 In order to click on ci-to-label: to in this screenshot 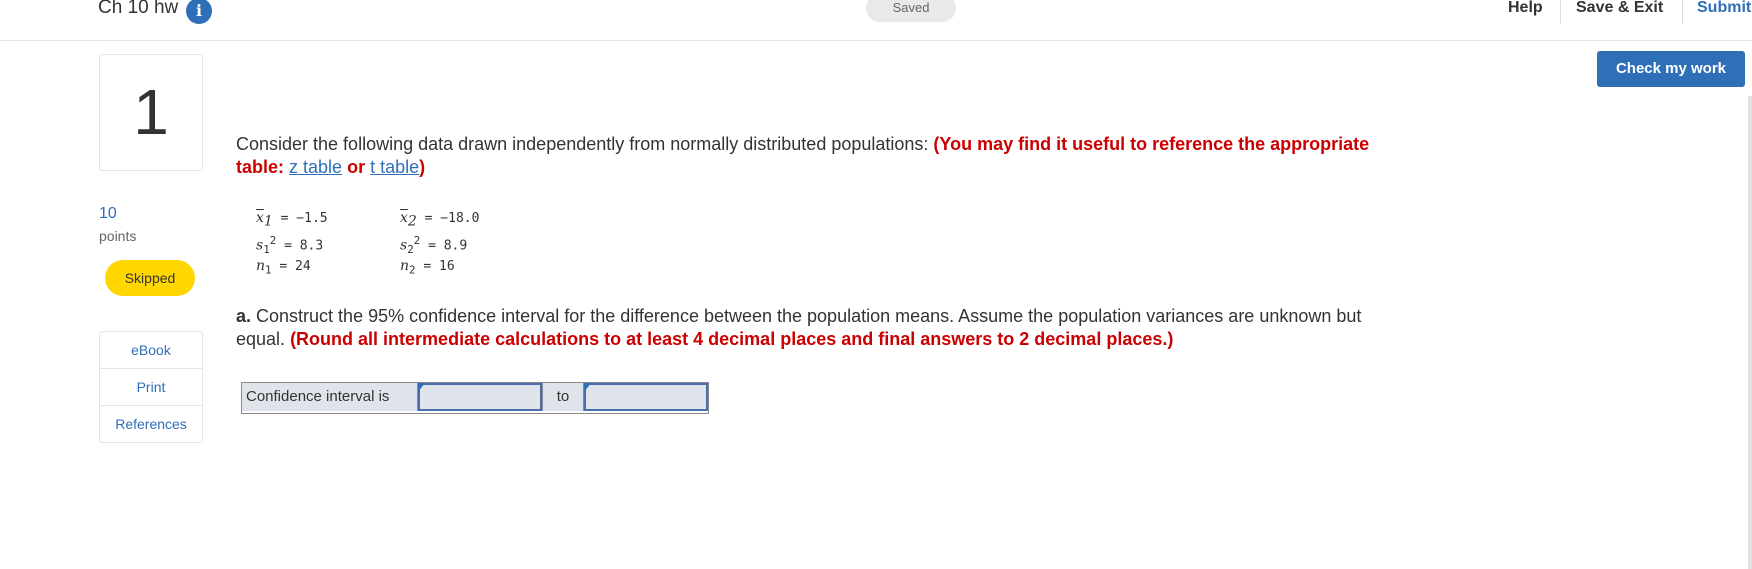, I will do `click(563, 397)`.